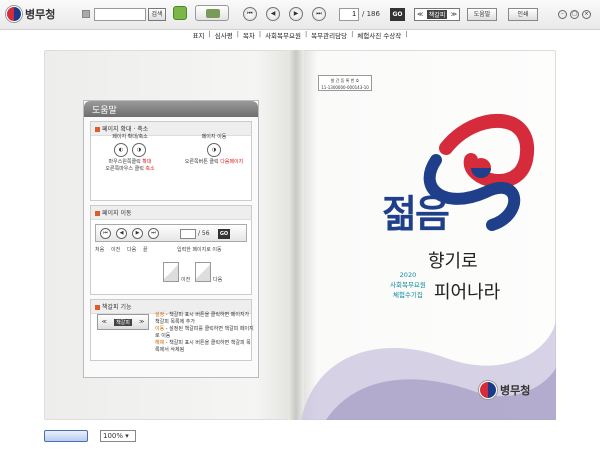 This screenshot has width=600, height=451. What do you see at coordinates (40, 14) in the screenshot?
I see `logo-text: 병무청` at bounding box center [40, 14].